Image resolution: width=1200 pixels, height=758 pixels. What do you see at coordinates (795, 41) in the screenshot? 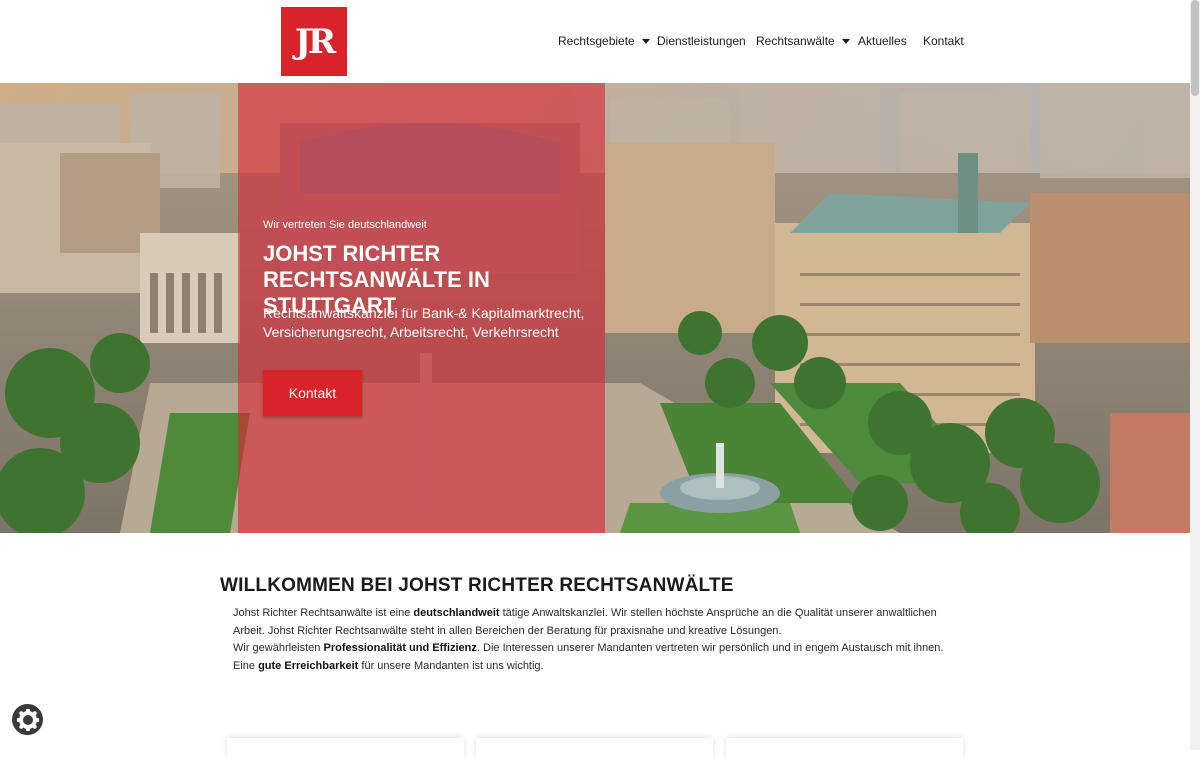
I see `nav-label: Rechtsanwälte` at bounding box center [795, 41].